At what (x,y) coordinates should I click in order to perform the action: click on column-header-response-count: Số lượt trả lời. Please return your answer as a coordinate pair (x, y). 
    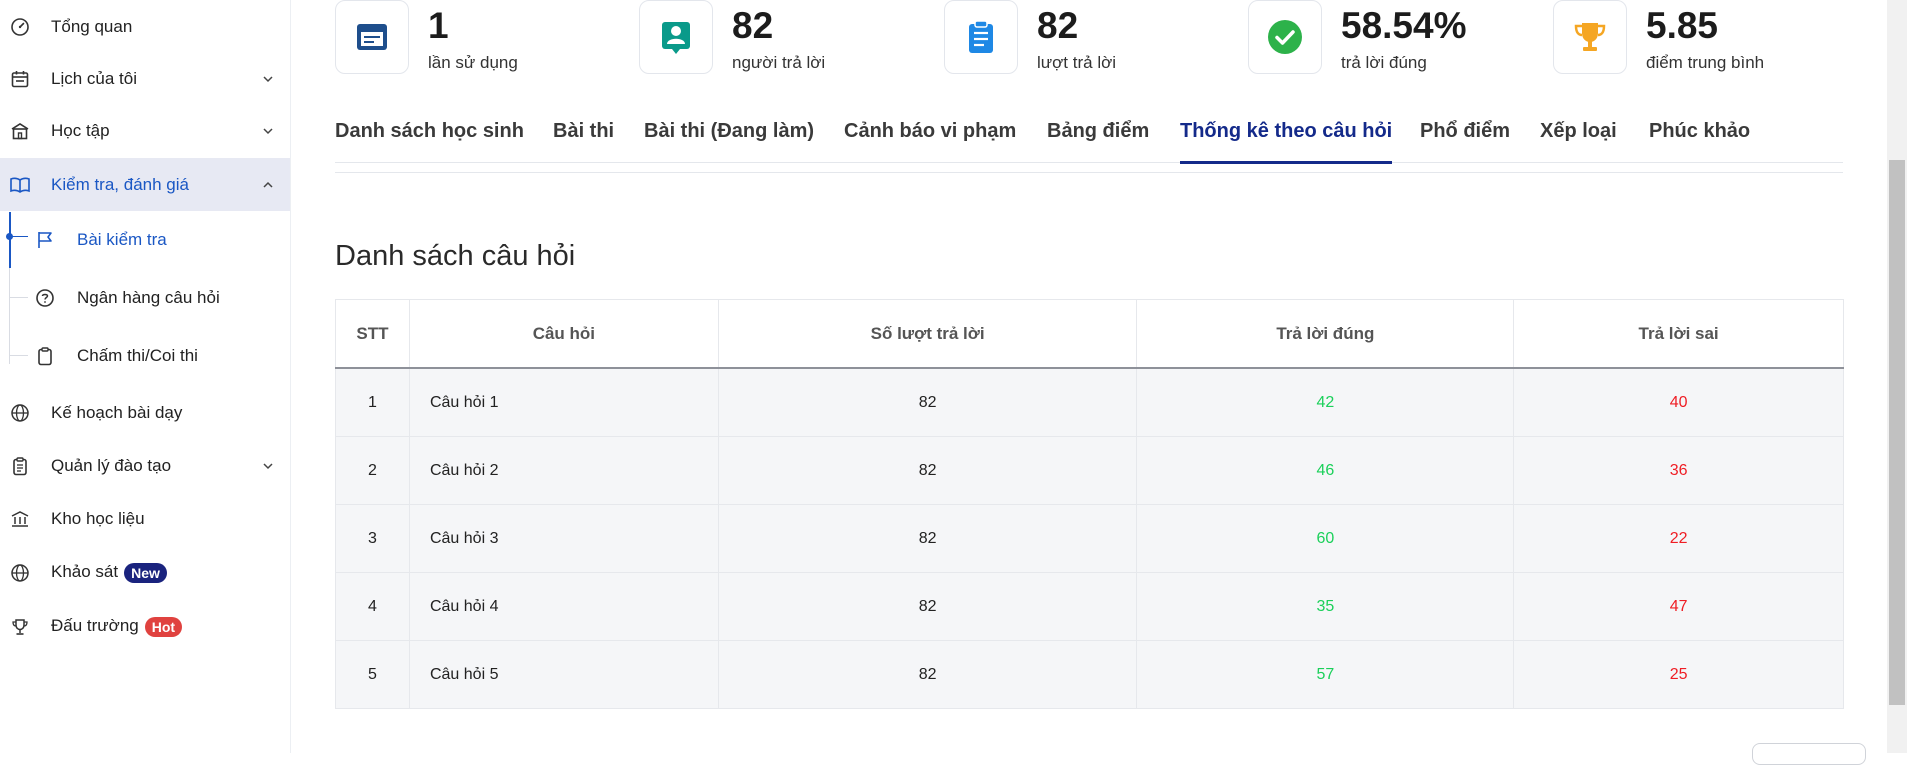
    Looking at the image, I should click on (927, 334).